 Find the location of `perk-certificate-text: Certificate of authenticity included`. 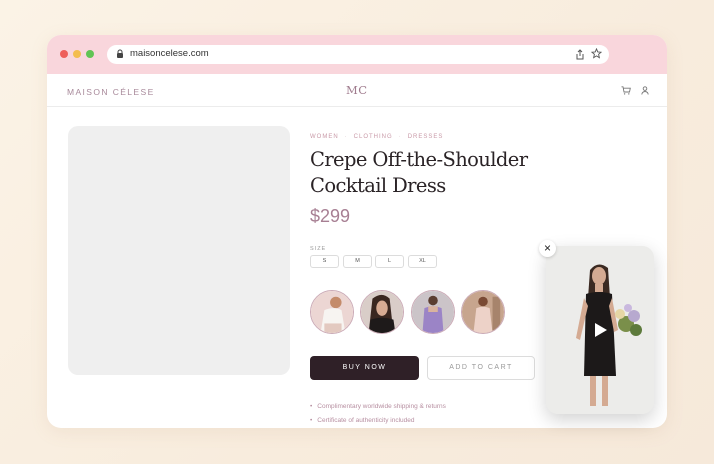

perk-certificate-text: Certificate of authenticity included is located at coordinates (366, 420).